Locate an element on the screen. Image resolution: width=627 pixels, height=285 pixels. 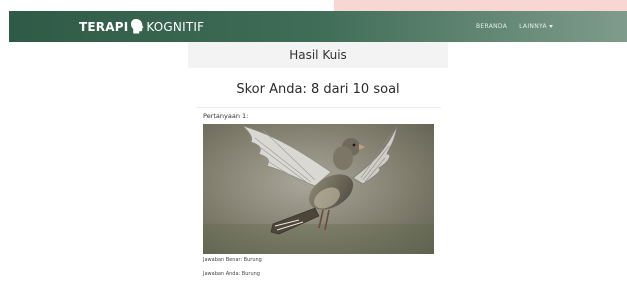
head-silhouette-icon is located at coordinates (137, 26).